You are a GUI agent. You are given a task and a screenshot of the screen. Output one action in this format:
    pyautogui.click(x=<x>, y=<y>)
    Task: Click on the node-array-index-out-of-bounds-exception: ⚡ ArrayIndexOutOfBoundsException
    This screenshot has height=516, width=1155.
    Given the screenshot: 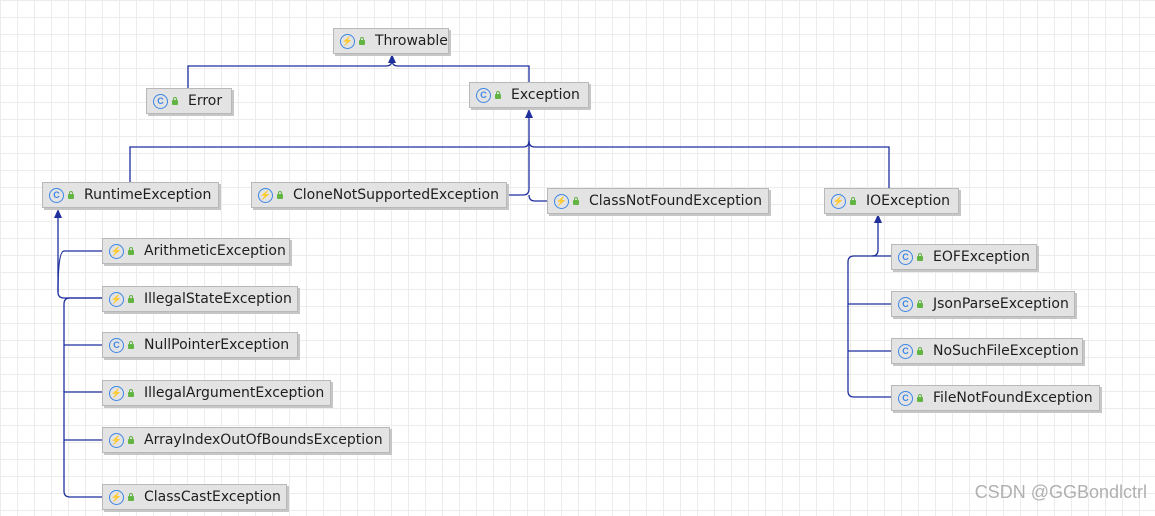 What is the action you would take?
    pyautogui.click(x=246, y=440)
    